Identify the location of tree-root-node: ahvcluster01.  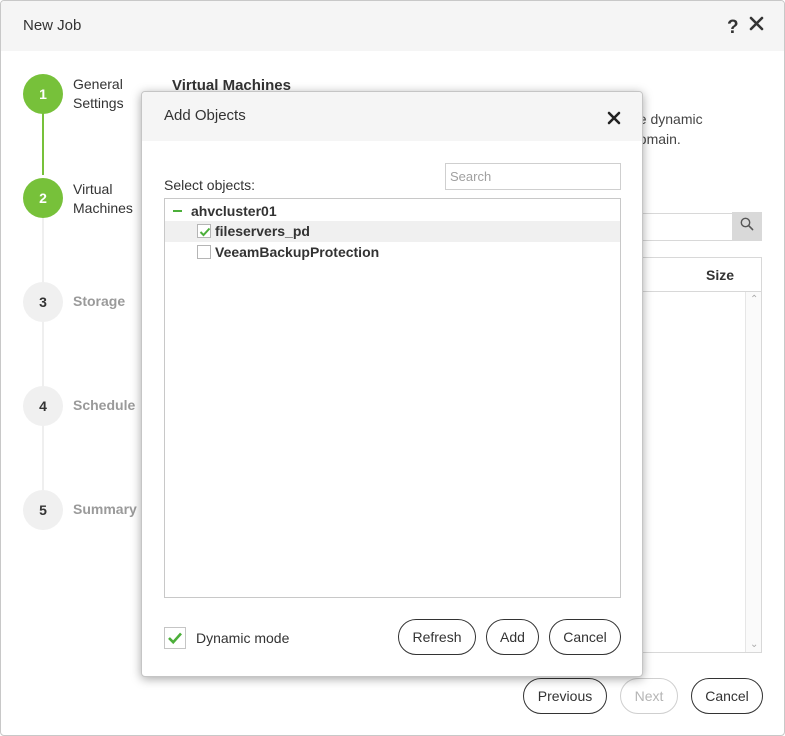
(392, 211).